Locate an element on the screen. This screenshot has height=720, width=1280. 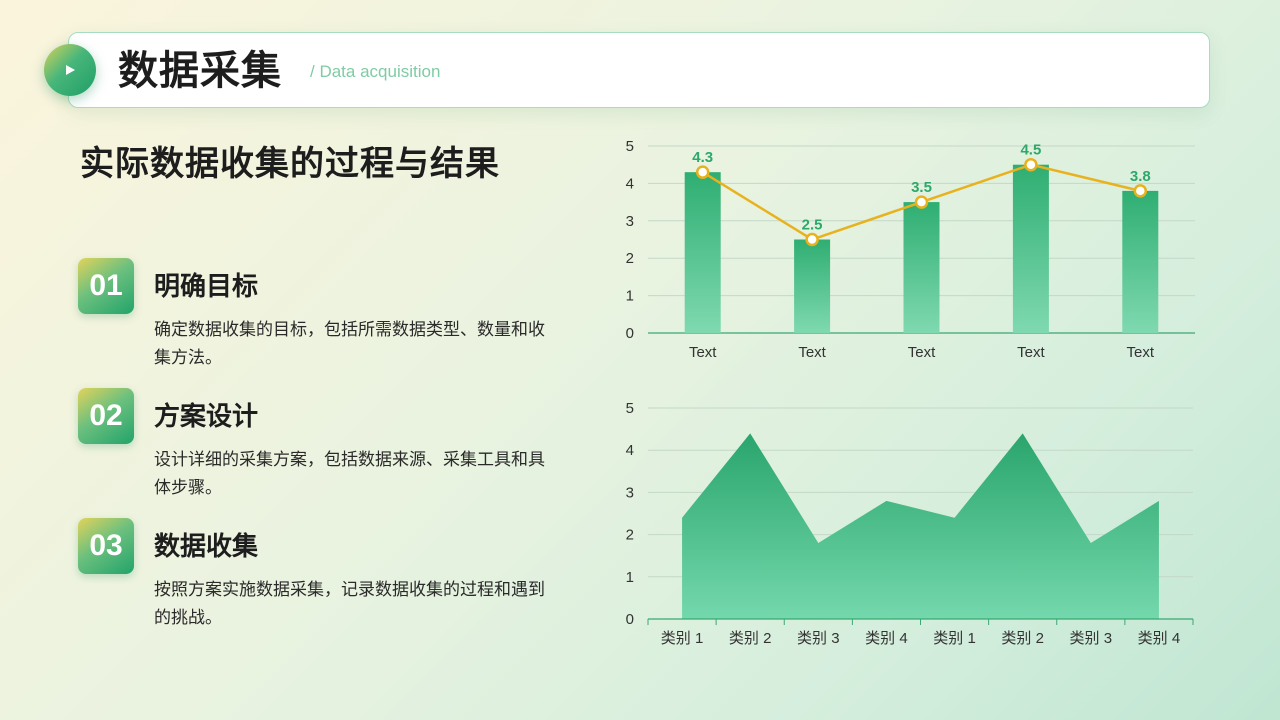
data-label: 2.5 is located at coordinates (812, 225).